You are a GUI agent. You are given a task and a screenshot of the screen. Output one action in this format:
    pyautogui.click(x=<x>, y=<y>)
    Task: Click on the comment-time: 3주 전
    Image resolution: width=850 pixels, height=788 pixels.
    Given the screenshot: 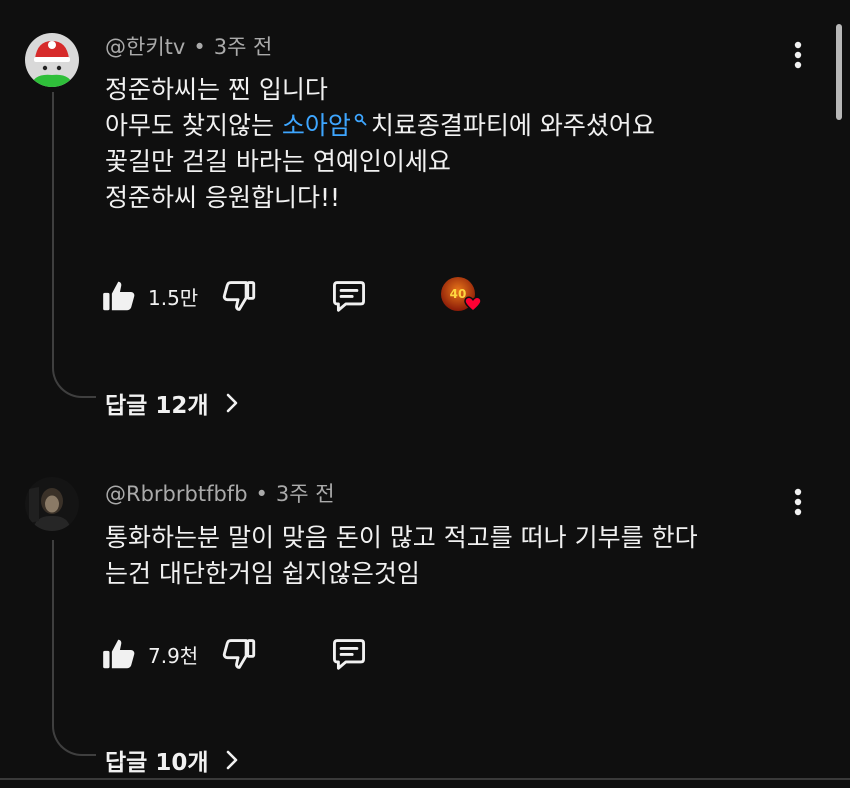 What is the action you would take?
    pyautogui.click(x=305, y=494)
    